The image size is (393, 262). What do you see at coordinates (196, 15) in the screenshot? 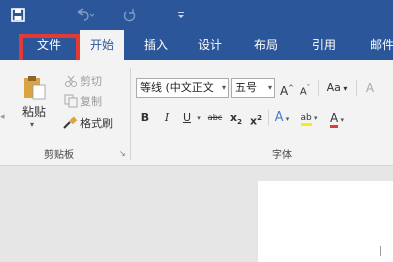
I see `title-bar` at bounding box center [196, 15].